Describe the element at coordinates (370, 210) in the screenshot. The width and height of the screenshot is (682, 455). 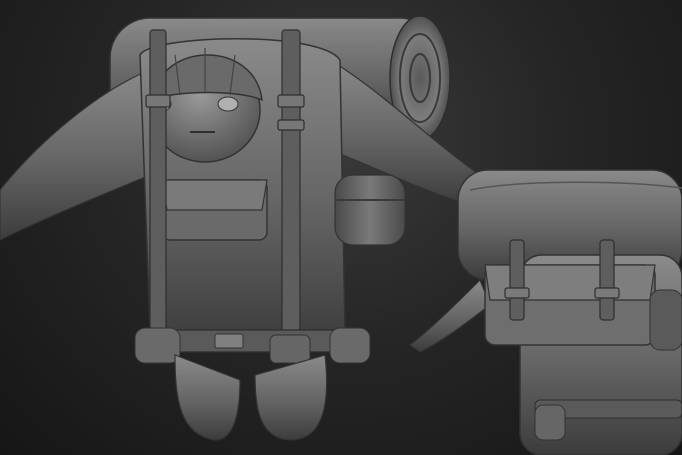
I see `side-pouch` at that location.